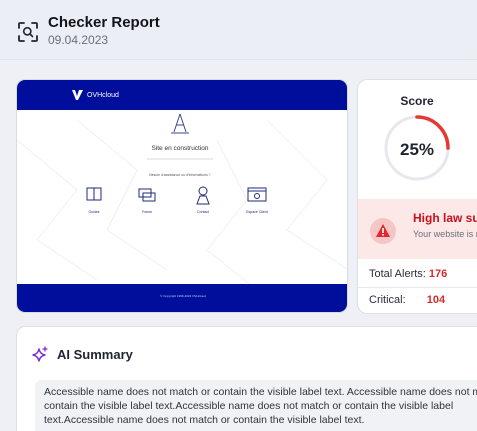 The width and height of the screenshot is (477, 431). Describe the element at coordinates (103, 95) in the screenshot. I see `preview-brand: OVHcloud` at that location.